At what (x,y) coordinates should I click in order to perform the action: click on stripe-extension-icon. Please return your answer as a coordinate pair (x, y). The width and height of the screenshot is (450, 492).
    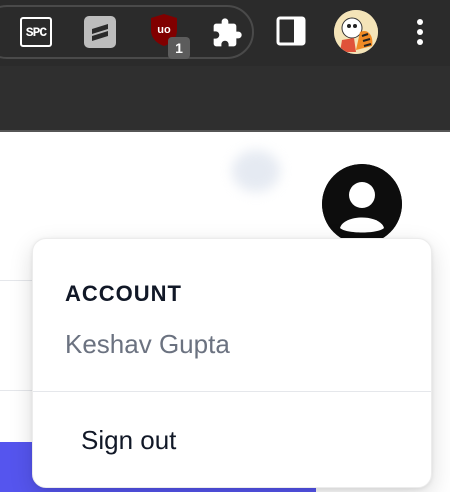
    Looking at the image, I should click on (100, 32).